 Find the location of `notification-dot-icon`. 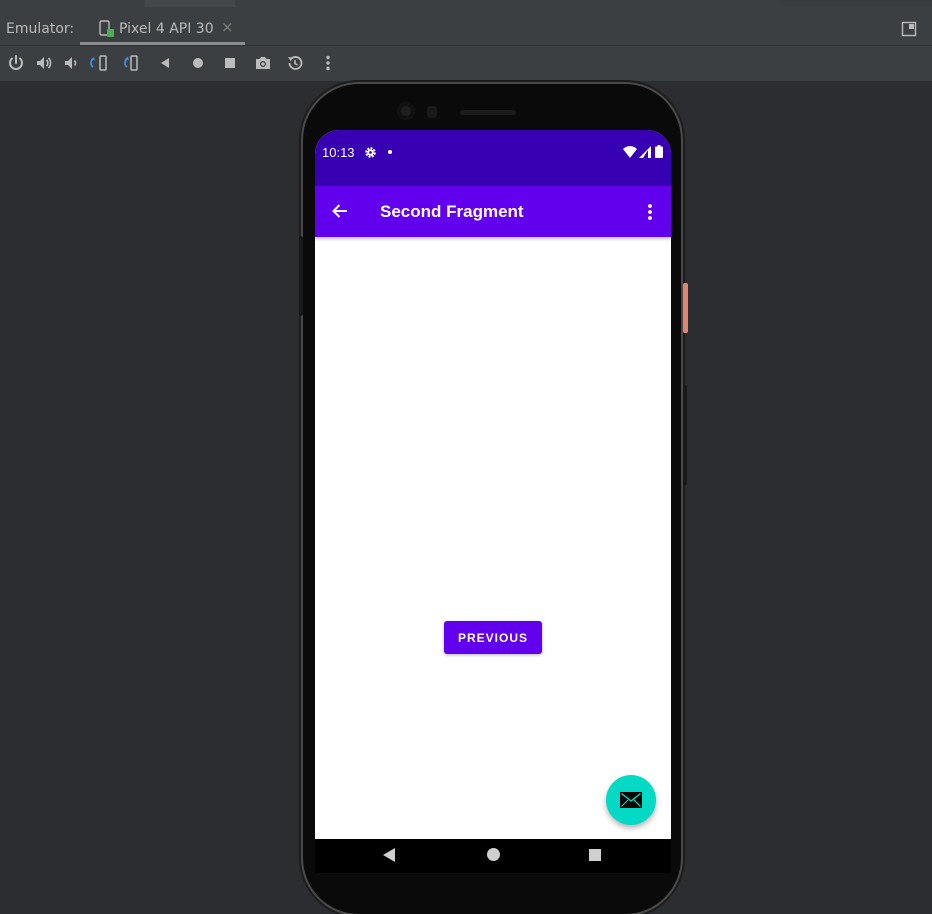

notification-dot-icon is located at coordinates (390, 152).